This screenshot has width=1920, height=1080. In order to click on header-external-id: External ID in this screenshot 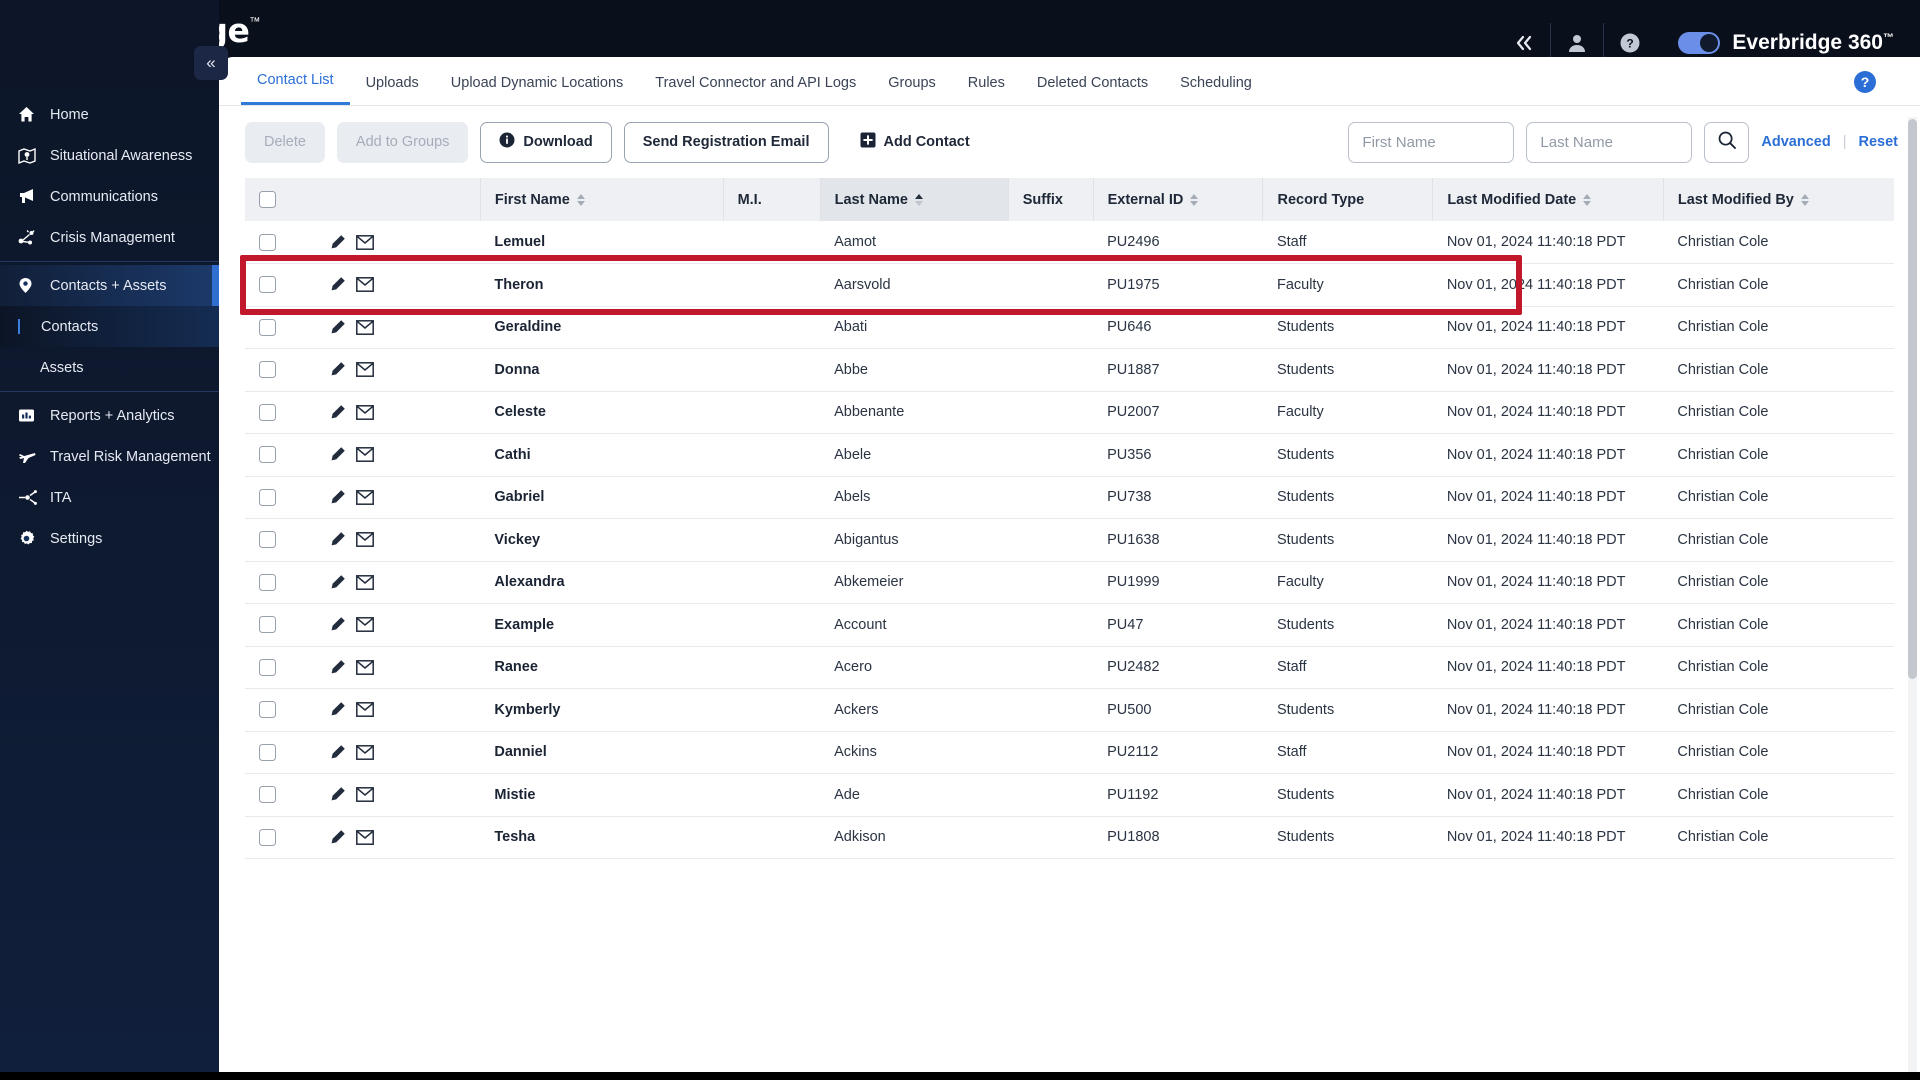, I will do `click(1177, 199)`.